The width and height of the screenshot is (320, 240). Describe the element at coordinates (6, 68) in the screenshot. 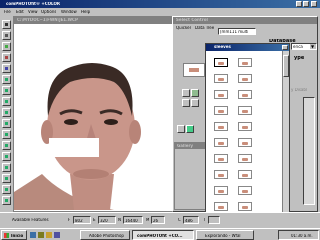

I see `tool-flip` at that location.